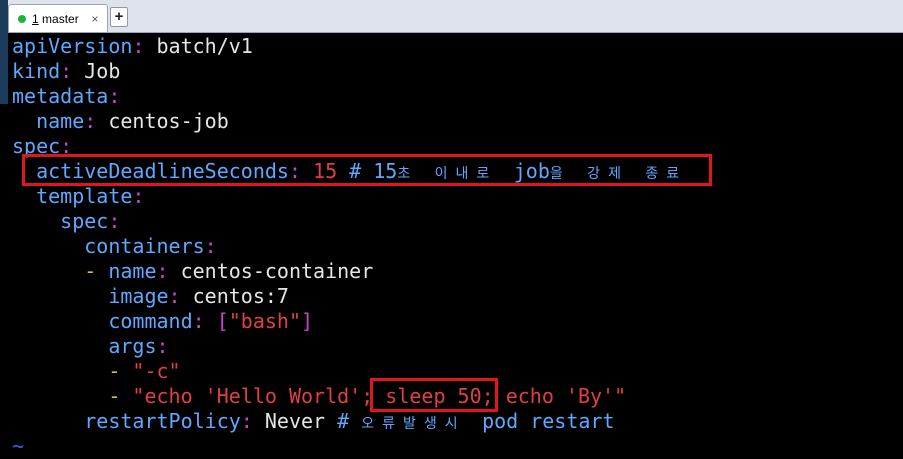 This screenshot has height=459, width=903. What do you see at coordinates (132, 46) in the screenshot?
I see `code-line: apiVersion: batch/v1` at bounding box center [132, 46].